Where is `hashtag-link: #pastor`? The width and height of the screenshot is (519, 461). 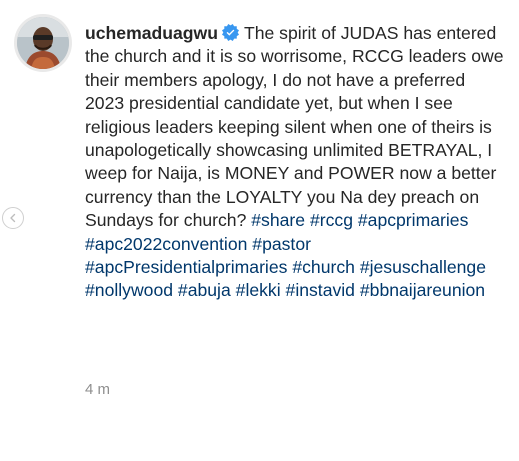 hashtag-link: #pastor is located at coordinates (281, 244).